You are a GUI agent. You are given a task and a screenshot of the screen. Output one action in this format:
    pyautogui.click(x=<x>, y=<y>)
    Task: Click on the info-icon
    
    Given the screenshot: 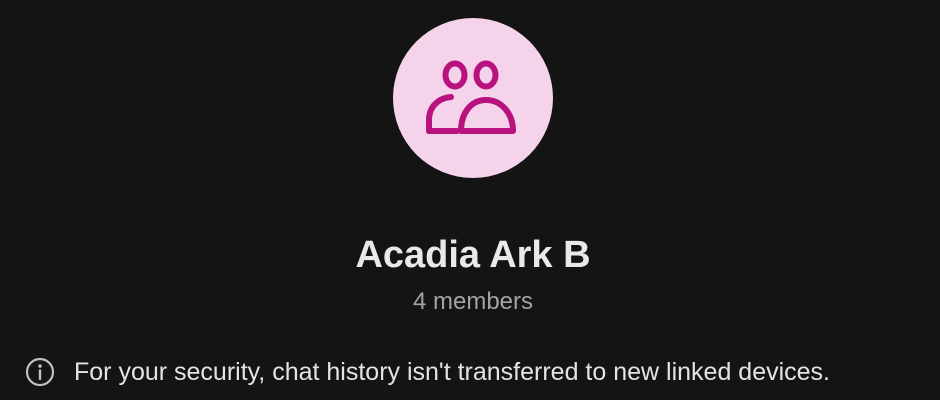 What is the action you would take?
    pyautogui.click(x=40, y=372)
    